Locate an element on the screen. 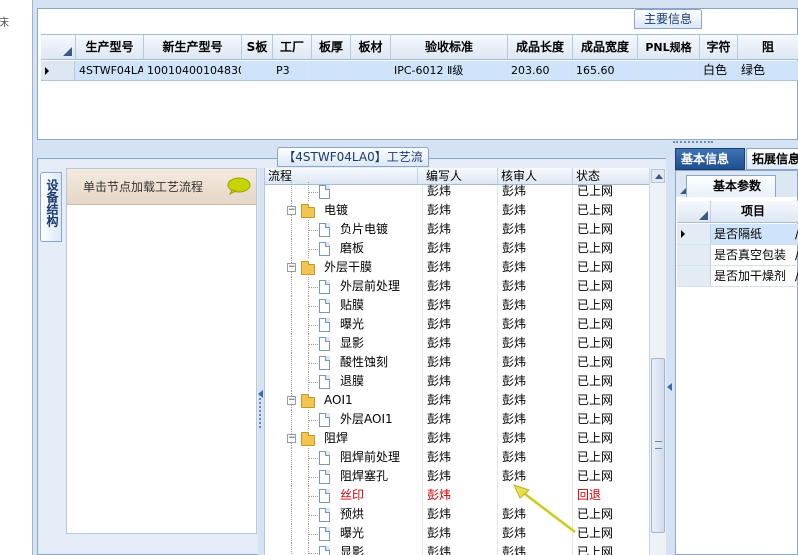 The width and height of the screenshot is (798, 555). flow-step-label: 电镀 is located at coordinates (336, 210).